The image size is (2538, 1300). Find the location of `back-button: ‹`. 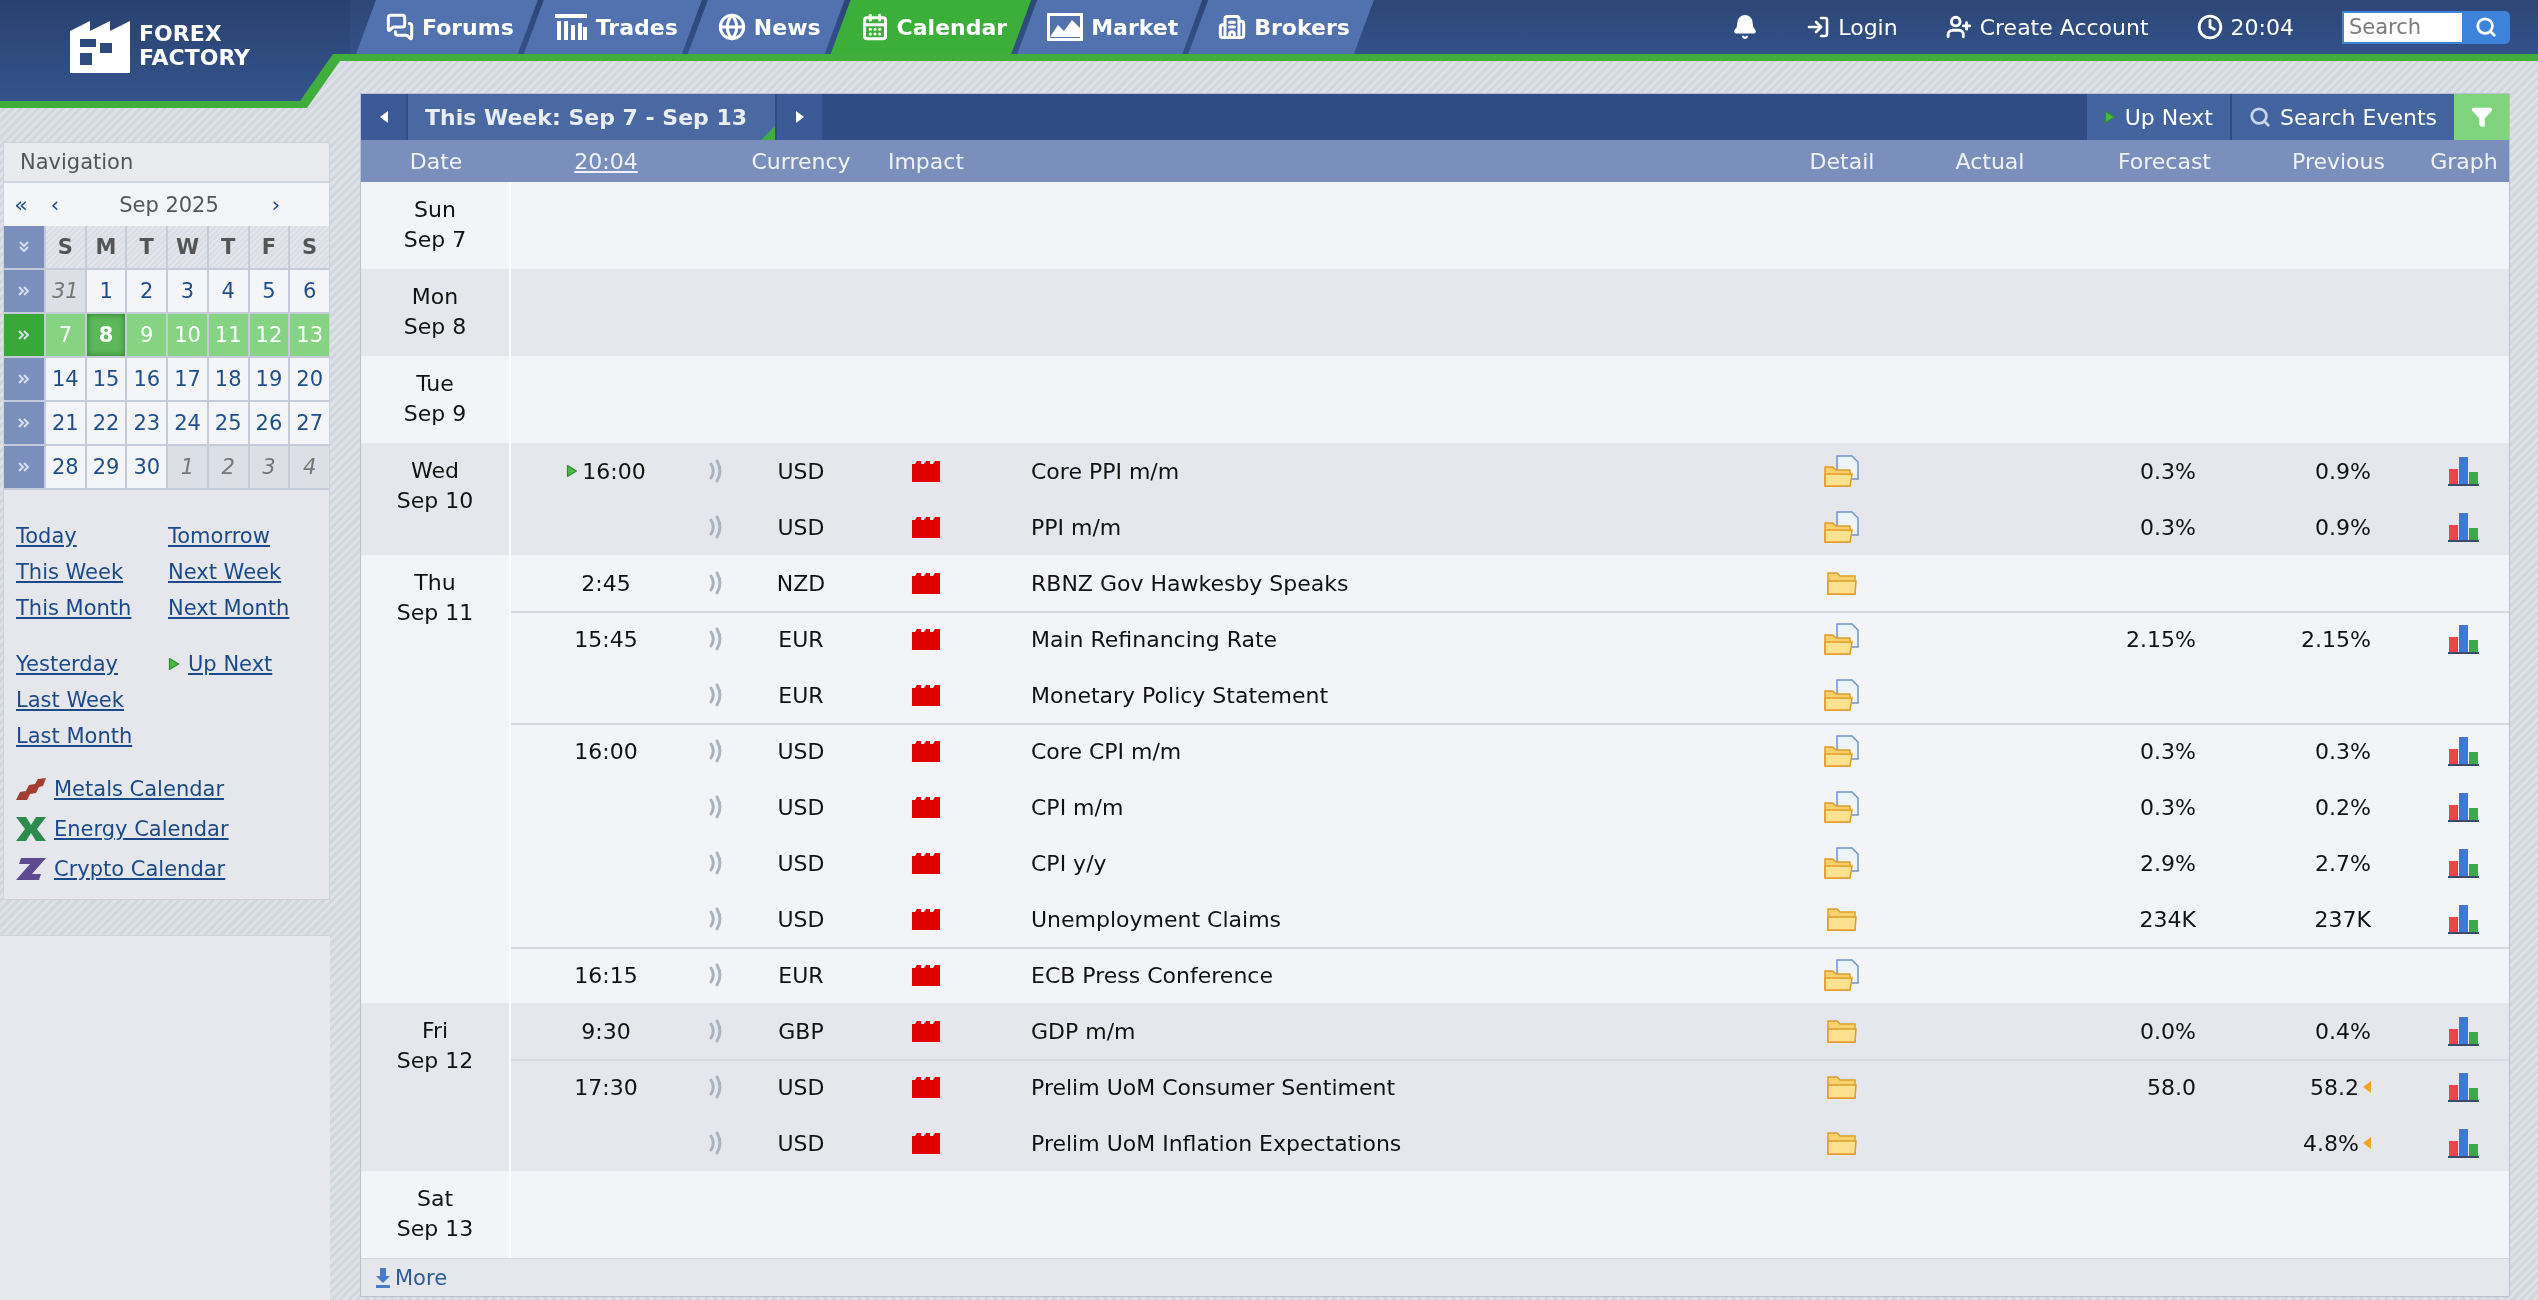

back-button: ‹ is located at coordinates (55, 204).